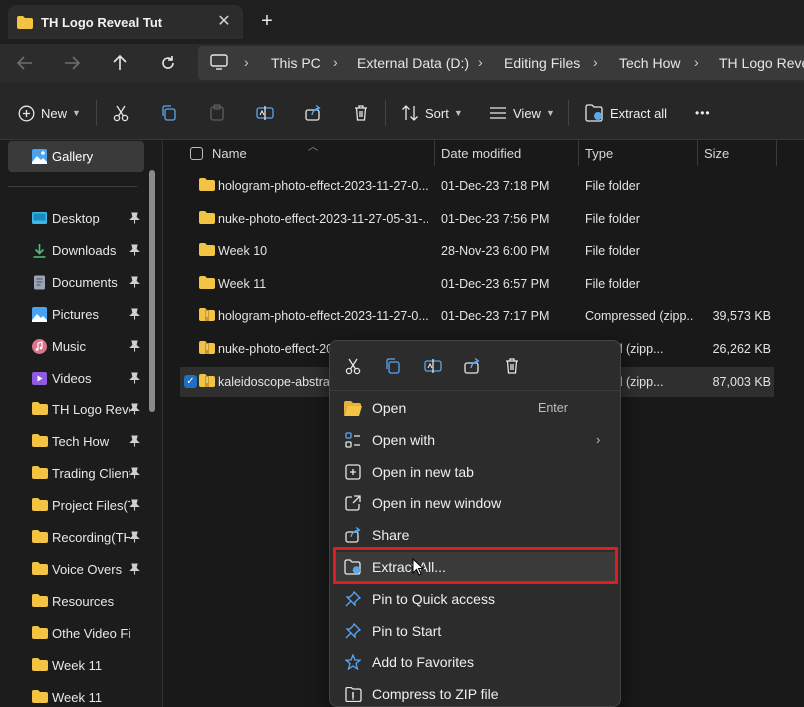 The image size is (804, 707). I want to click on command-bar: New ▼ Sort ▼ View ▼ Extract all •••, so click(402, 111).